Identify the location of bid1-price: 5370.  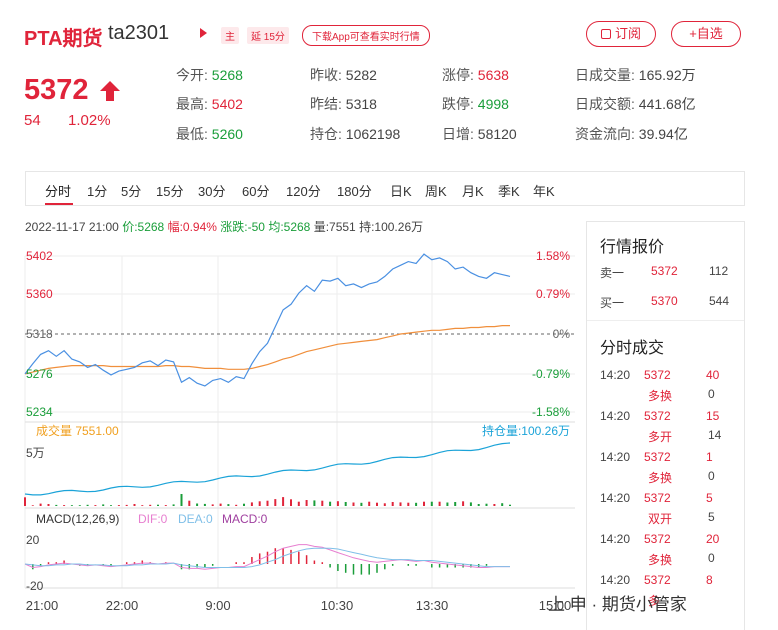
(664, 301).